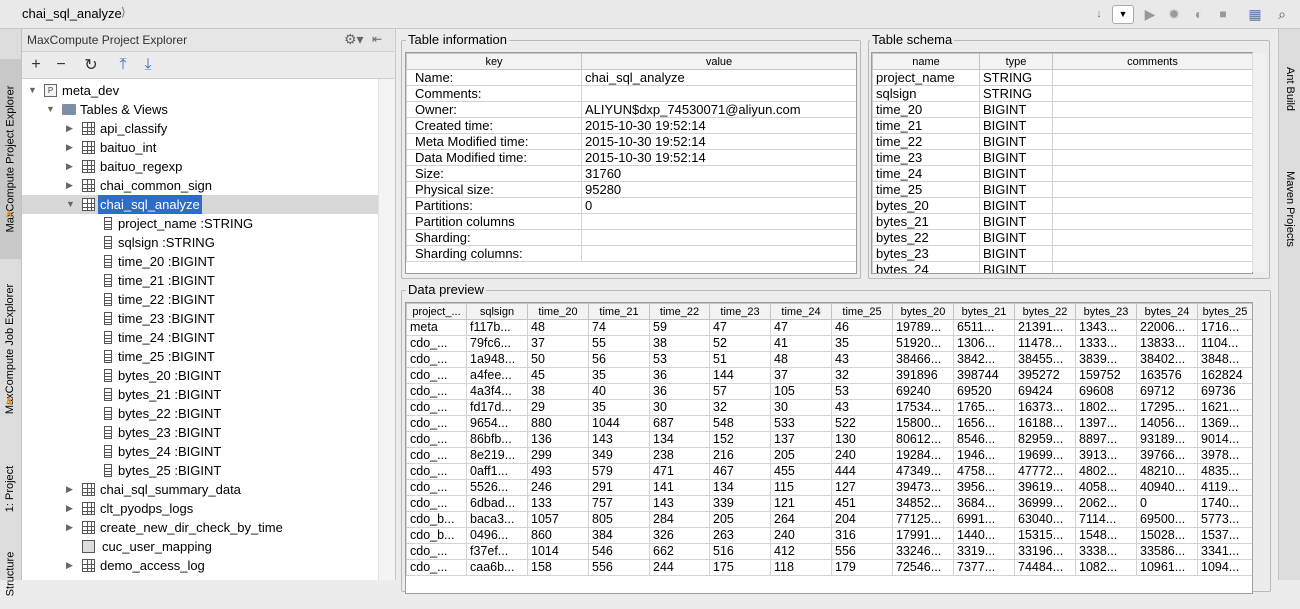 The height and width of the screenshot is (609, 1300). What do you see at coordinates (801, 311) in the screenshot?
I see `column-header: time_24` at bounding box center [801, 311].